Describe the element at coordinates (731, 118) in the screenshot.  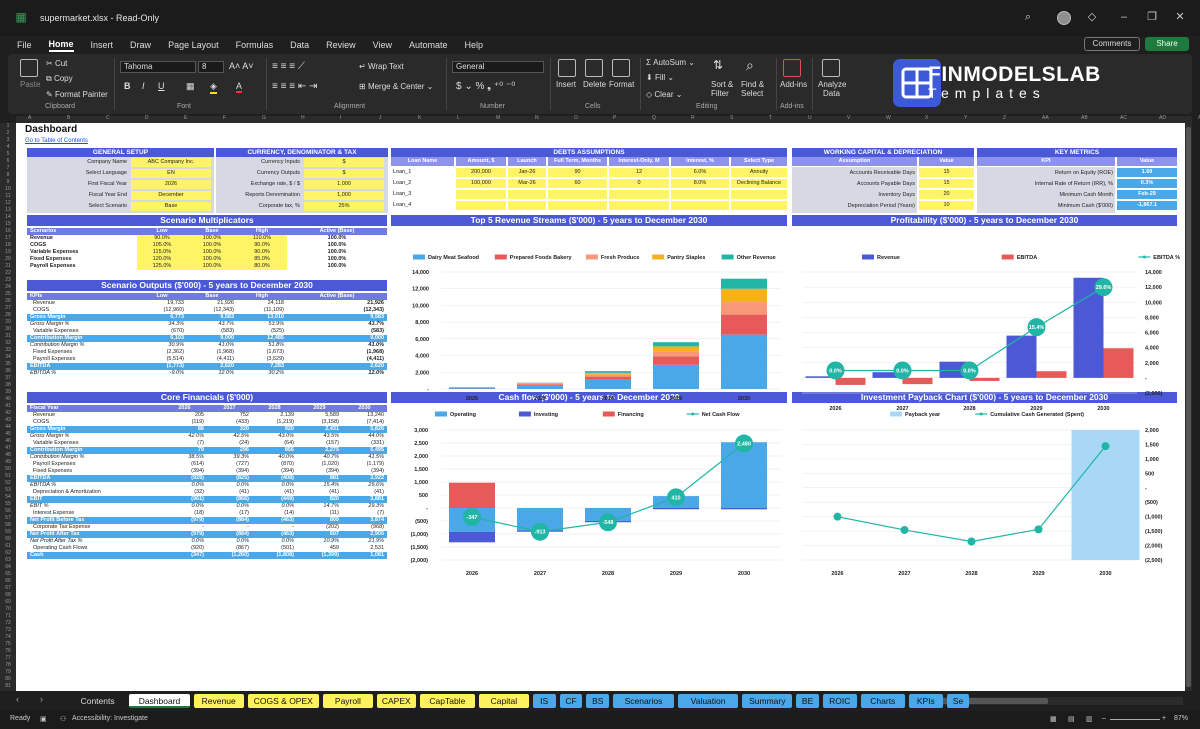
I see `column-header: S` at that location.